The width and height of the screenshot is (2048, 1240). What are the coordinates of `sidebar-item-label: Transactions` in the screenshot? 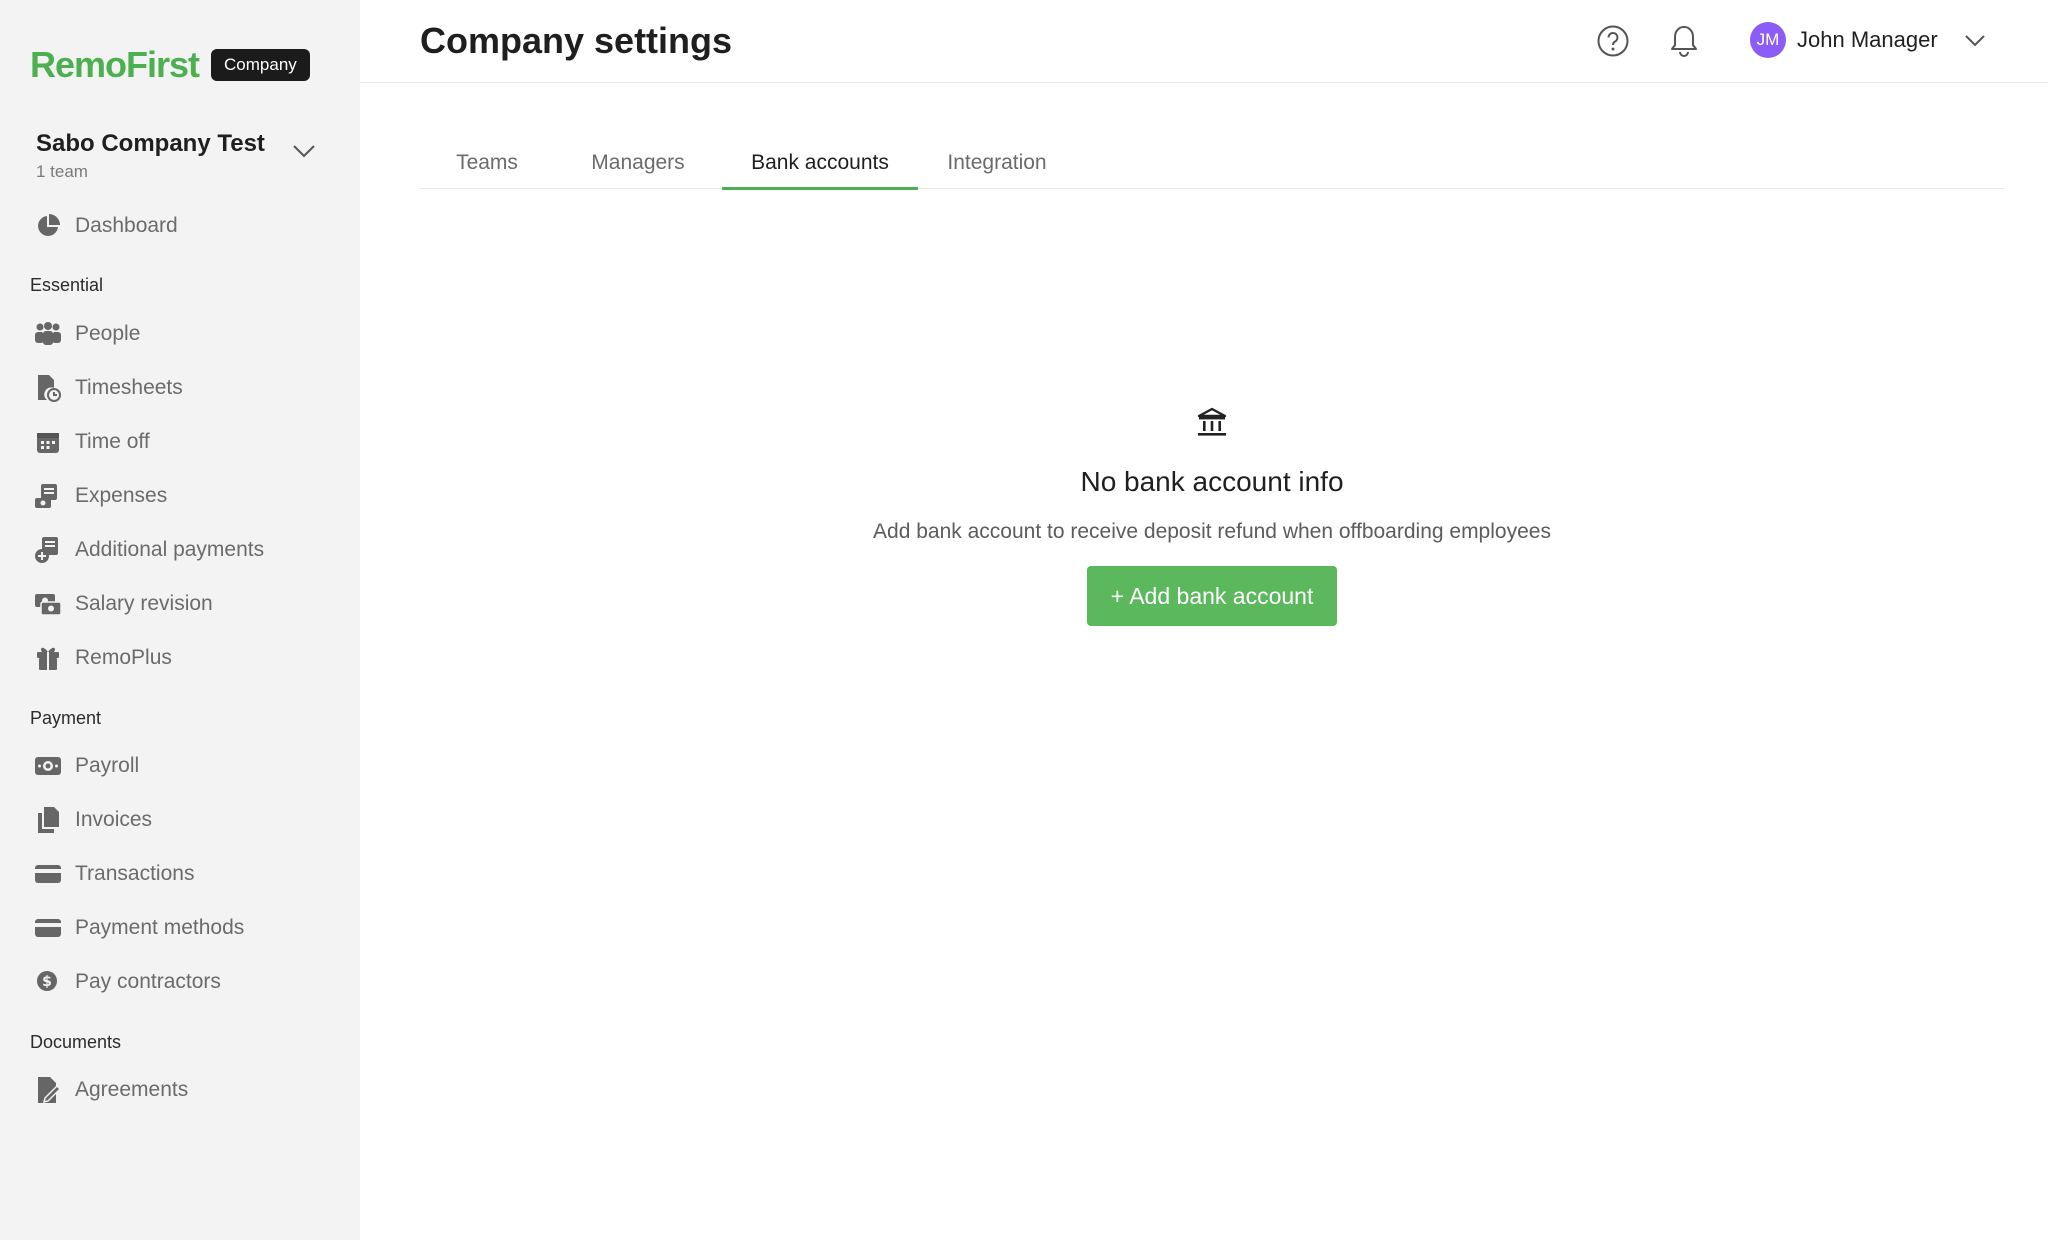 It's located at (135, 873).